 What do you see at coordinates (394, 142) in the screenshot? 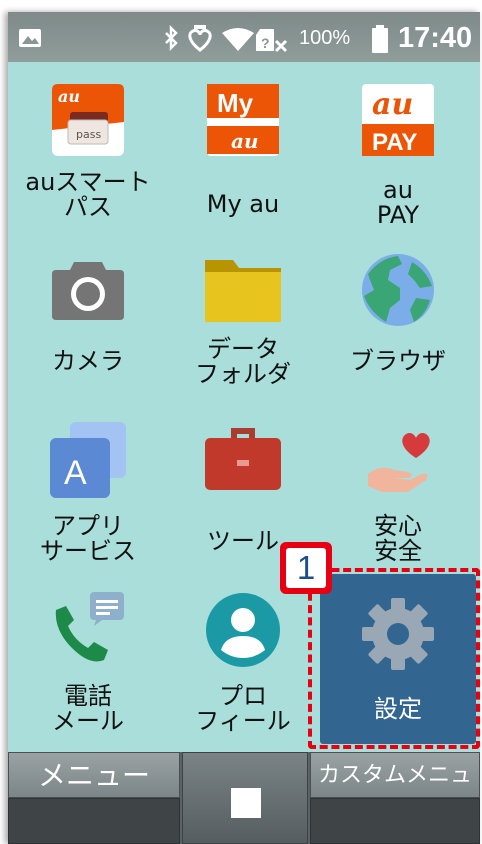
I see `svg-text: PAY` at bounding box center [394, 142].